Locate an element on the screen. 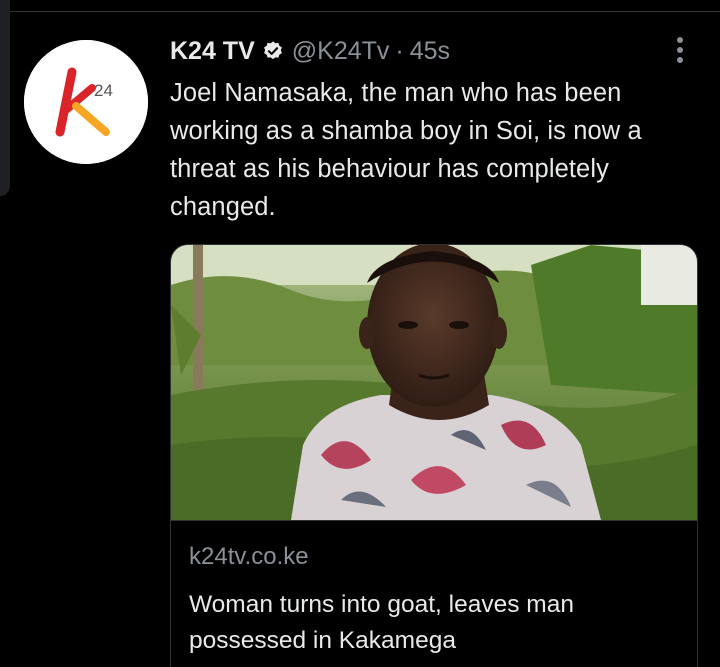 The width and height of the screenshot is (720, 667). more-vertical-icon is located at coordinates (680, 52).